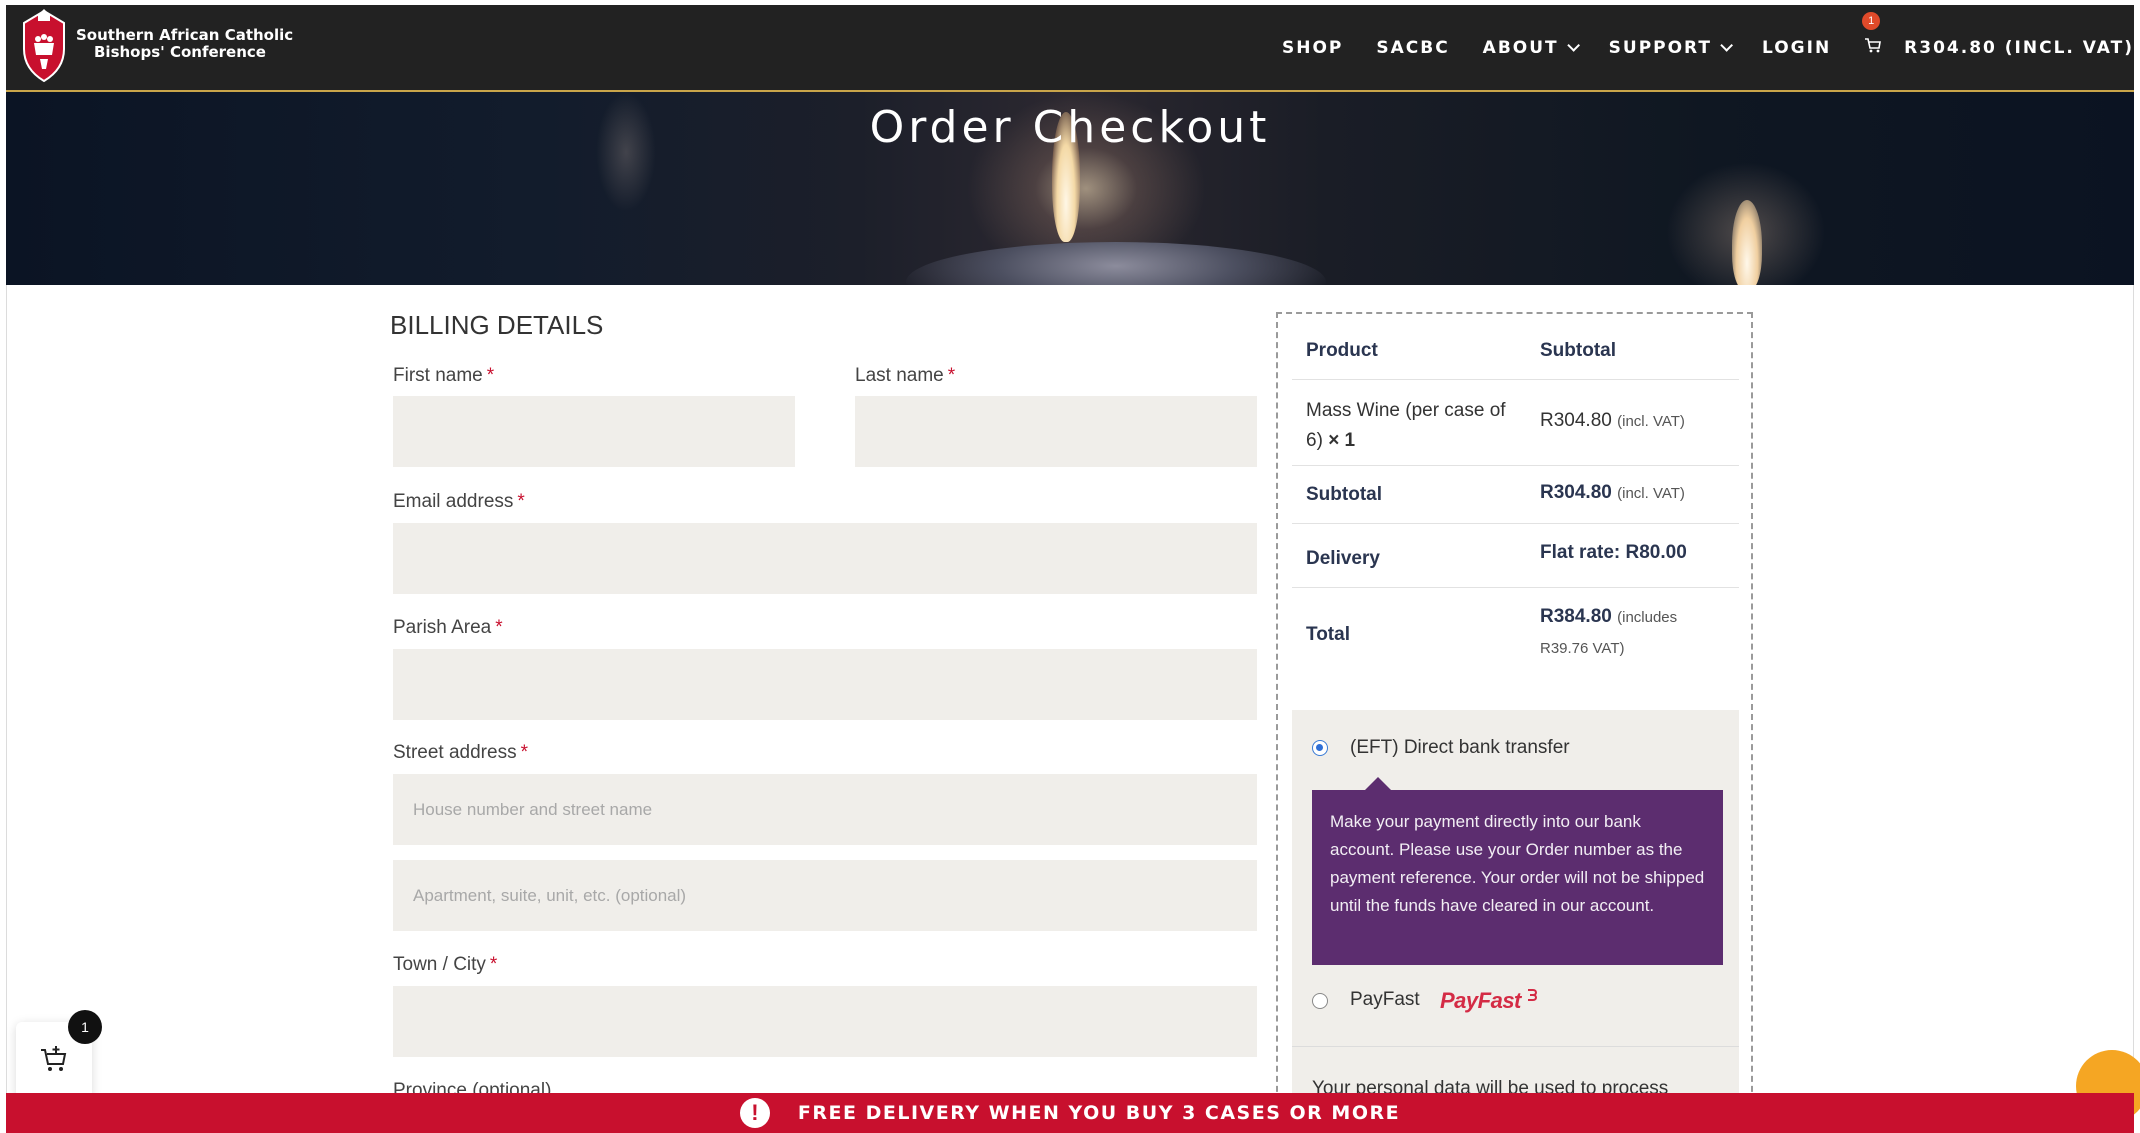  What do you see at coordinates (1576, 492) in the screenshot?
I see `subtotal-value: R304.80` at bounding box center [1576, 492].